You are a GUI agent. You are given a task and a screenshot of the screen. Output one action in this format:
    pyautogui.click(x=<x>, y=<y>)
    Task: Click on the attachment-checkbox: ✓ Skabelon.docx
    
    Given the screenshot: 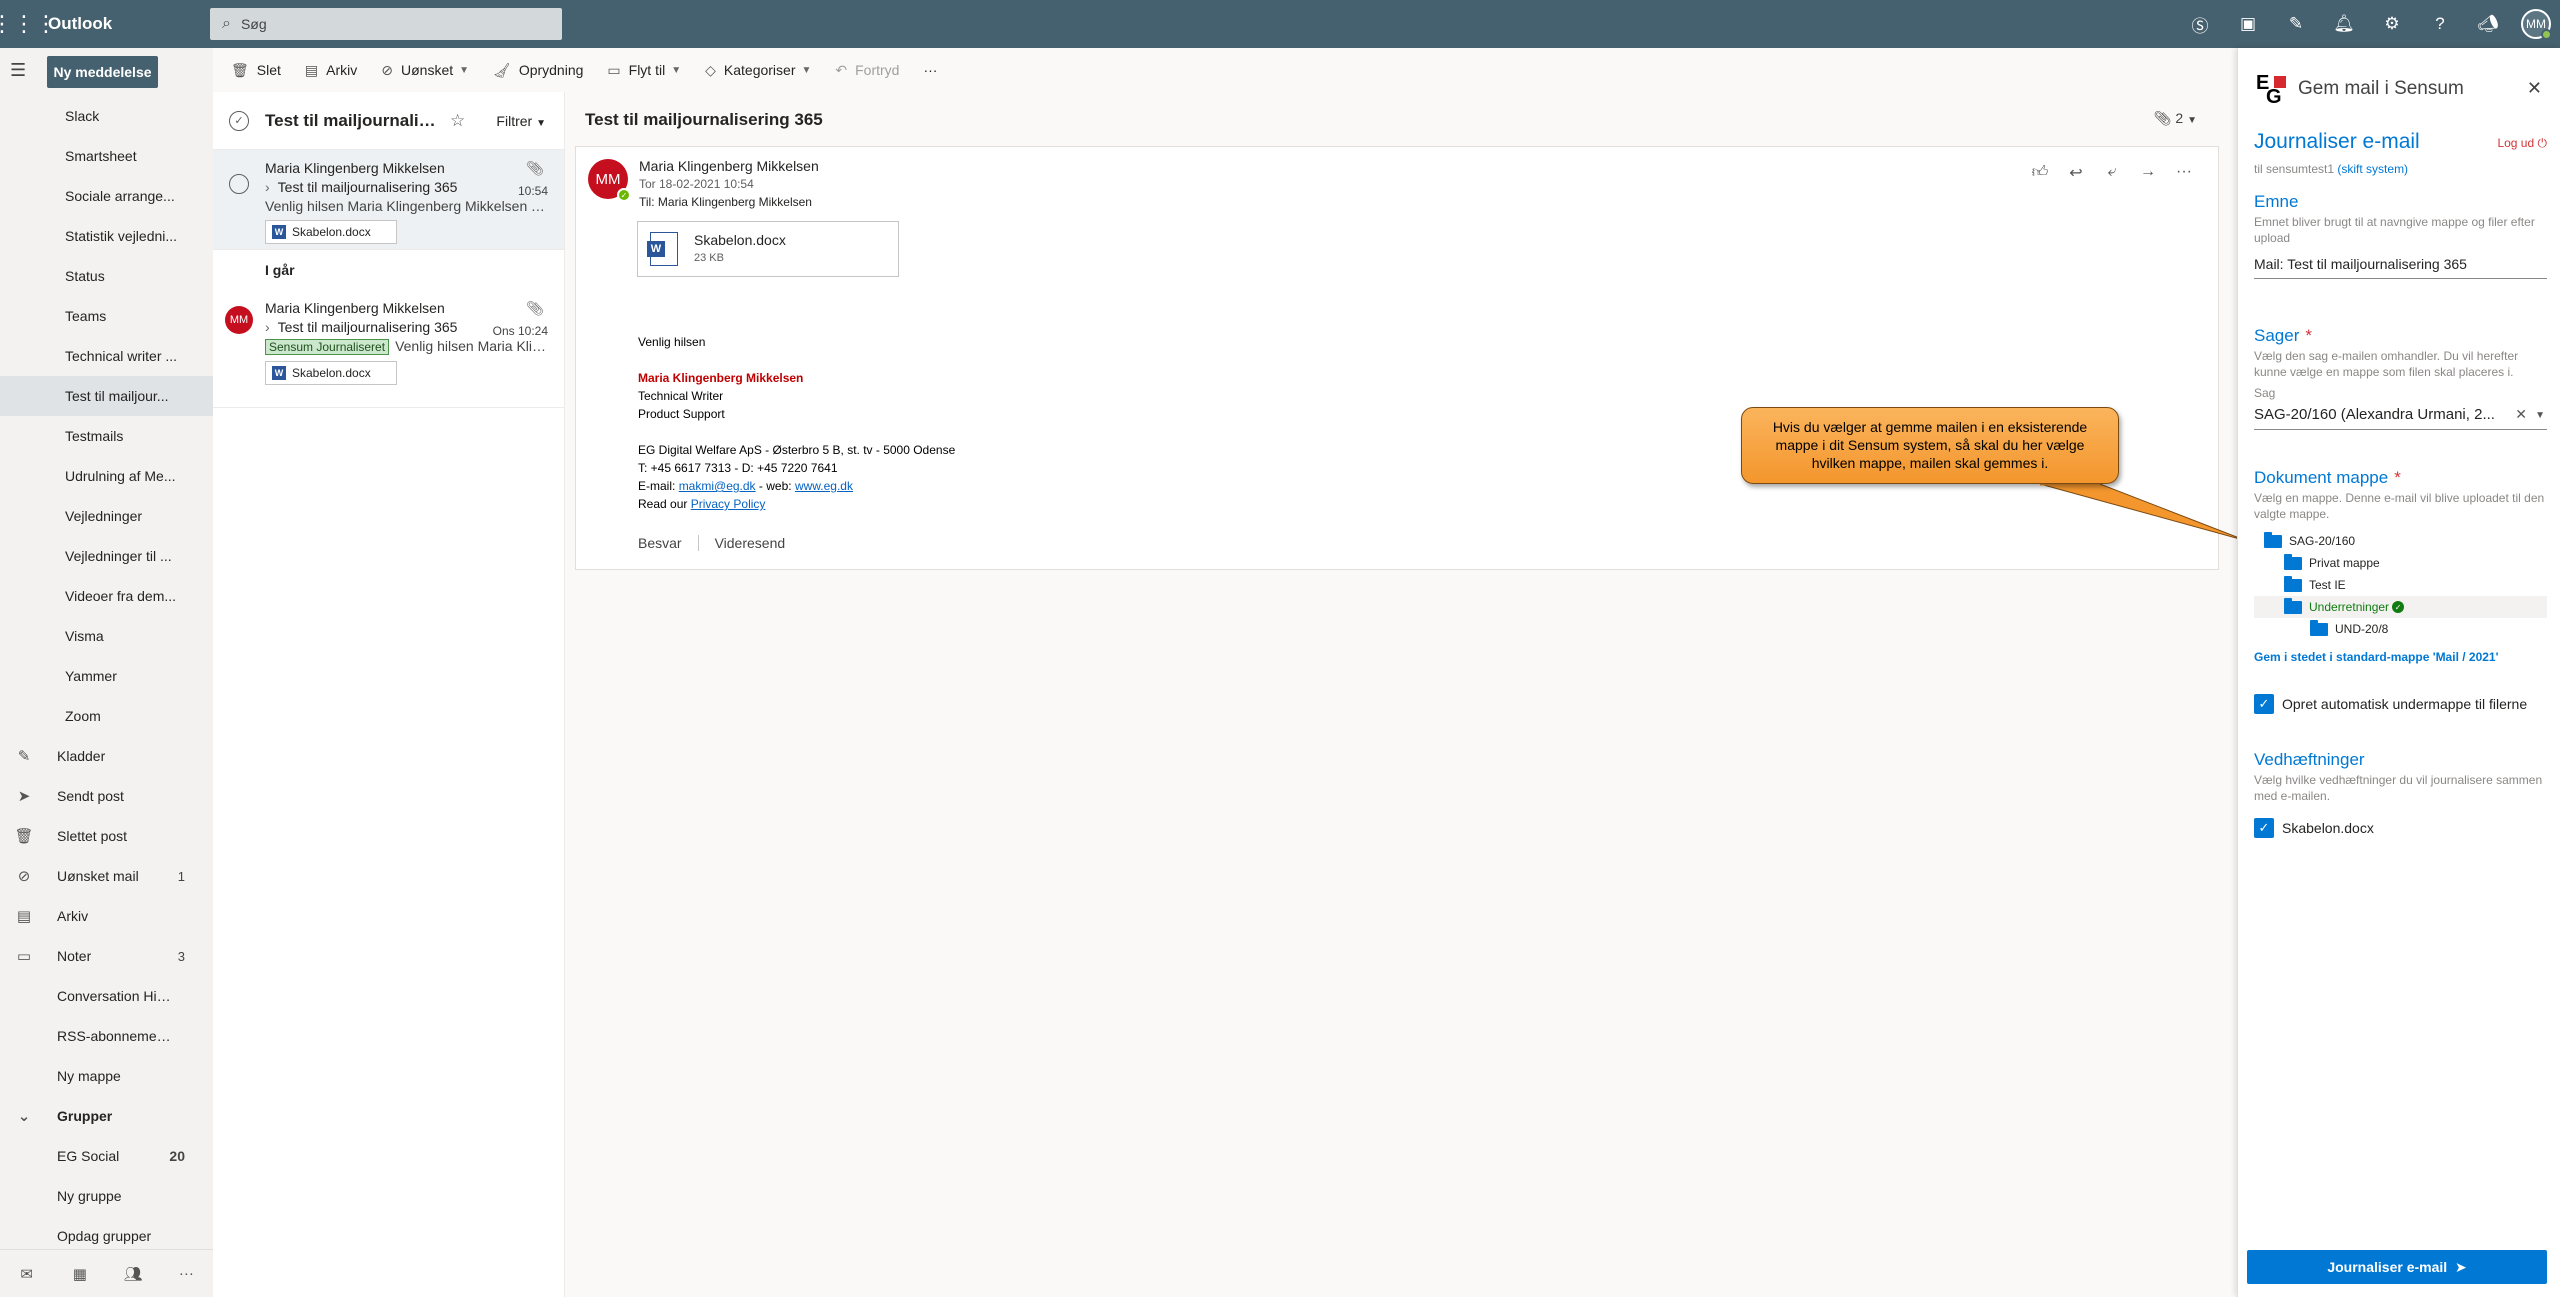 What is the action you would take?
    pyautogui.click(x=2400, y=828)
    